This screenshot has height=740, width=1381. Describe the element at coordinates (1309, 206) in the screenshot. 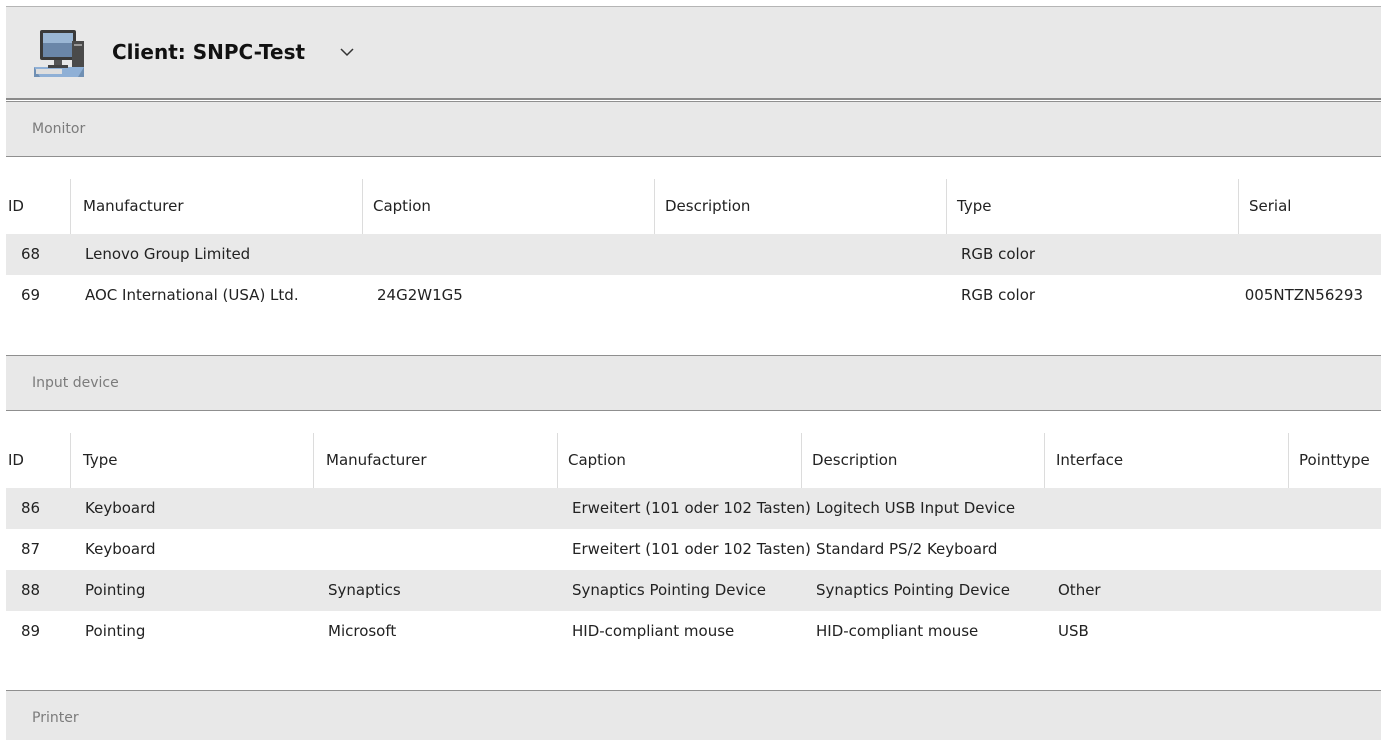

I see `column-header: Serial` at that location.